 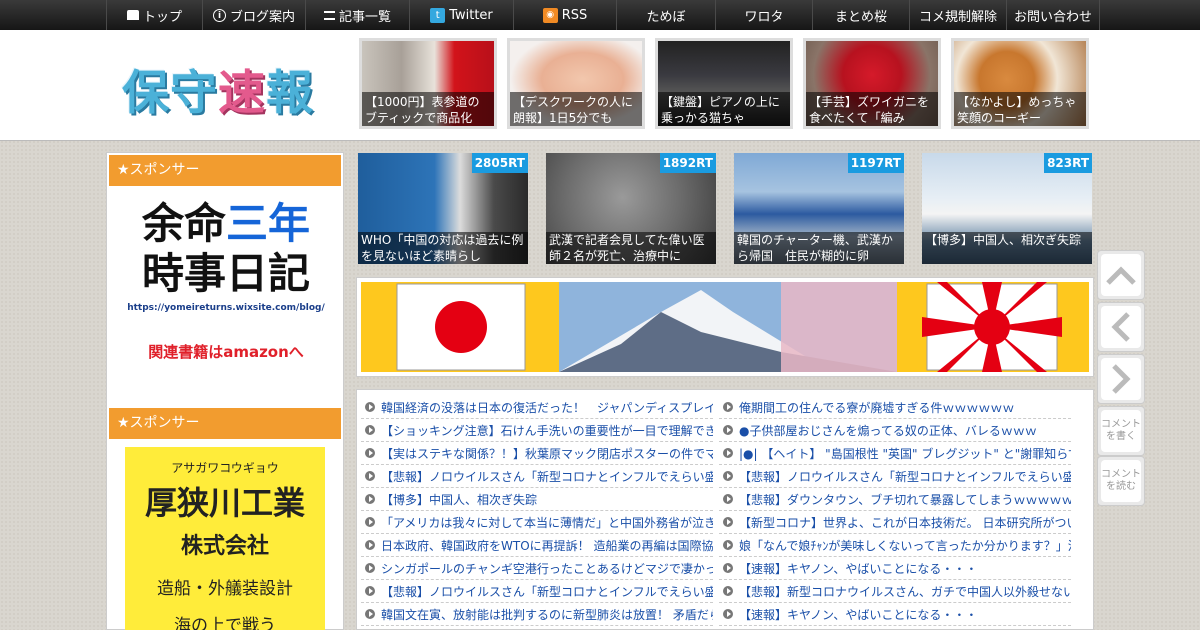 I want to click on rt-count-badge: 823RT, so click(x=1068, y=163).